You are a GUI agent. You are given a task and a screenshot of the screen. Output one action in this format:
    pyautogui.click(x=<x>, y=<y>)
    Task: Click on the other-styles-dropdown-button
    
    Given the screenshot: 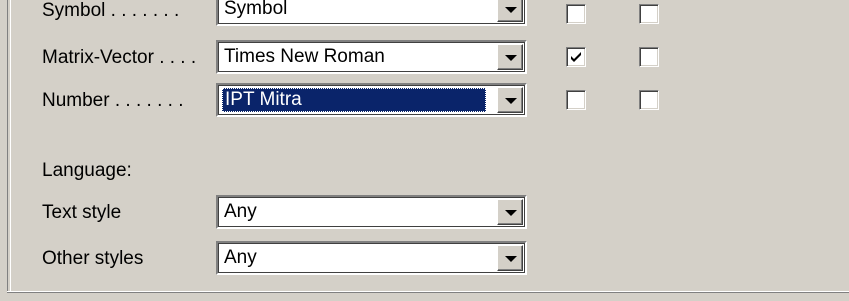 What is the action you would take?
    pyautogui.click(x=510, y=258)
    